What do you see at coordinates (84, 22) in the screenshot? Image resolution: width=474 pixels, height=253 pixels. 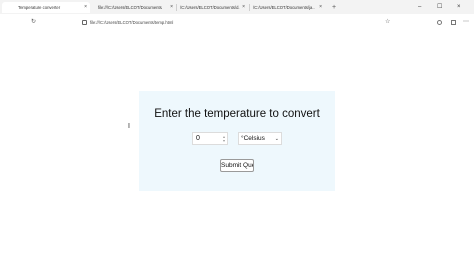 I see `page-info-icon` at bounding box center [84, 22].